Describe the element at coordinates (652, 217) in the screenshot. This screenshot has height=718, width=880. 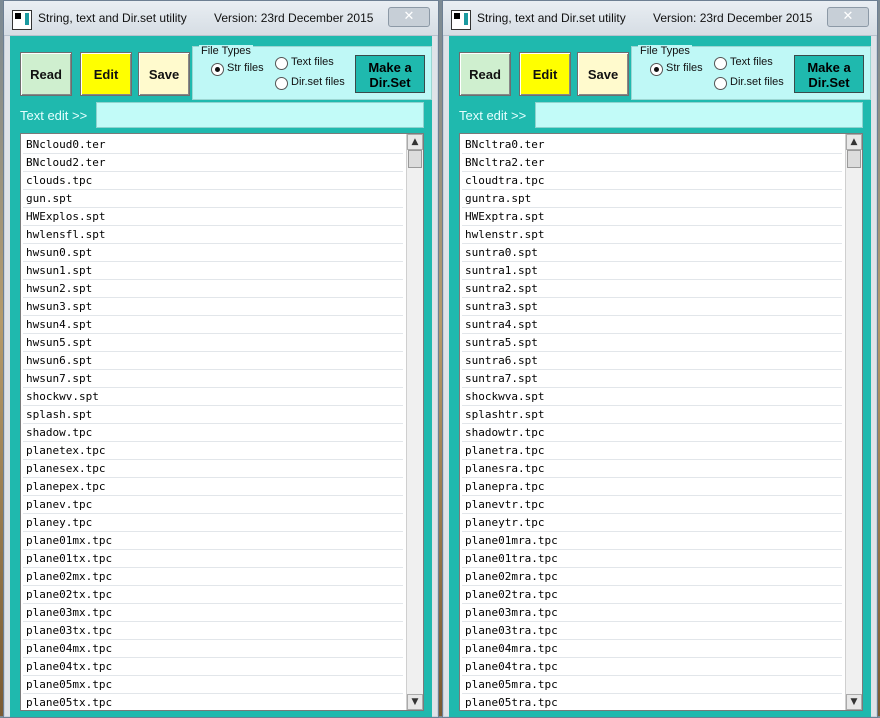
I see `file-list-item: HWExptra.spt` at that location.